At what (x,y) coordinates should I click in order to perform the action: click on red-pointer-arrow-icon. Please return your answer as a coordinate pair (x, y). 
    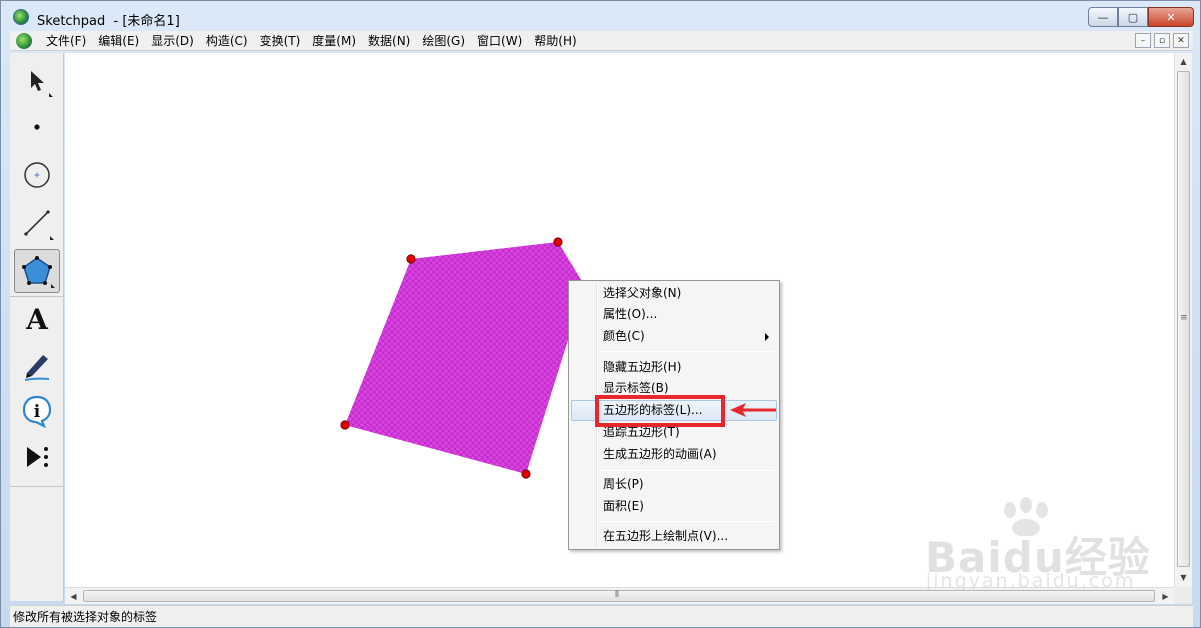
    Looking at the image, I should click on (753, 410).